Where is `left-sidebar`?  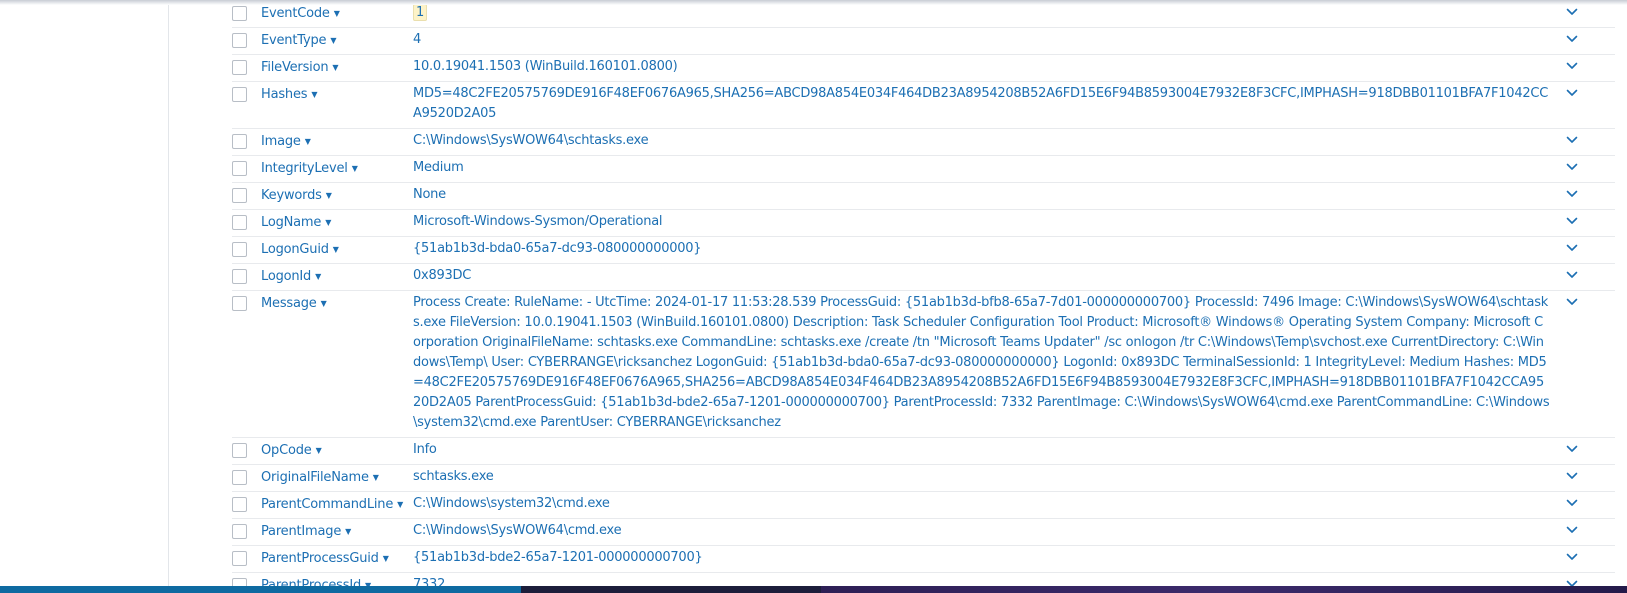
left-sidebar is located at coordinates (84, 296).